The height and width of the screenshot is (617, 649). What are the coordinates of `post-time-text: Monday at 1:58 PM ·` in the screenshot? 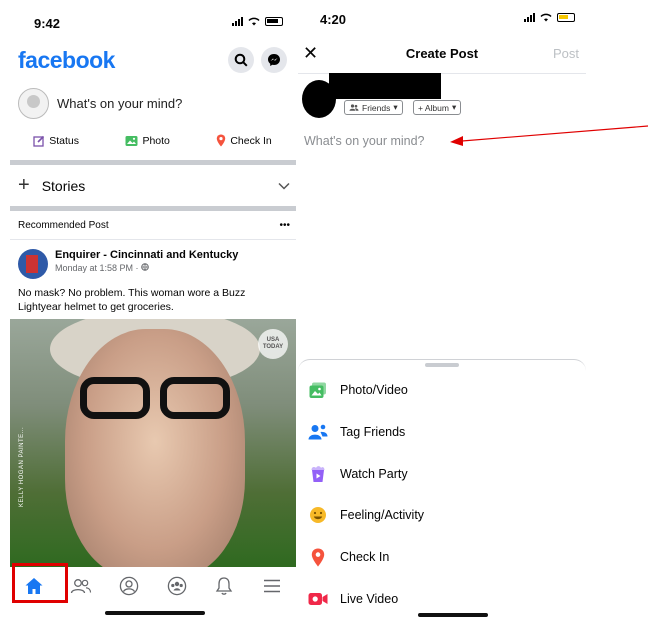 It's located at (98, 268).